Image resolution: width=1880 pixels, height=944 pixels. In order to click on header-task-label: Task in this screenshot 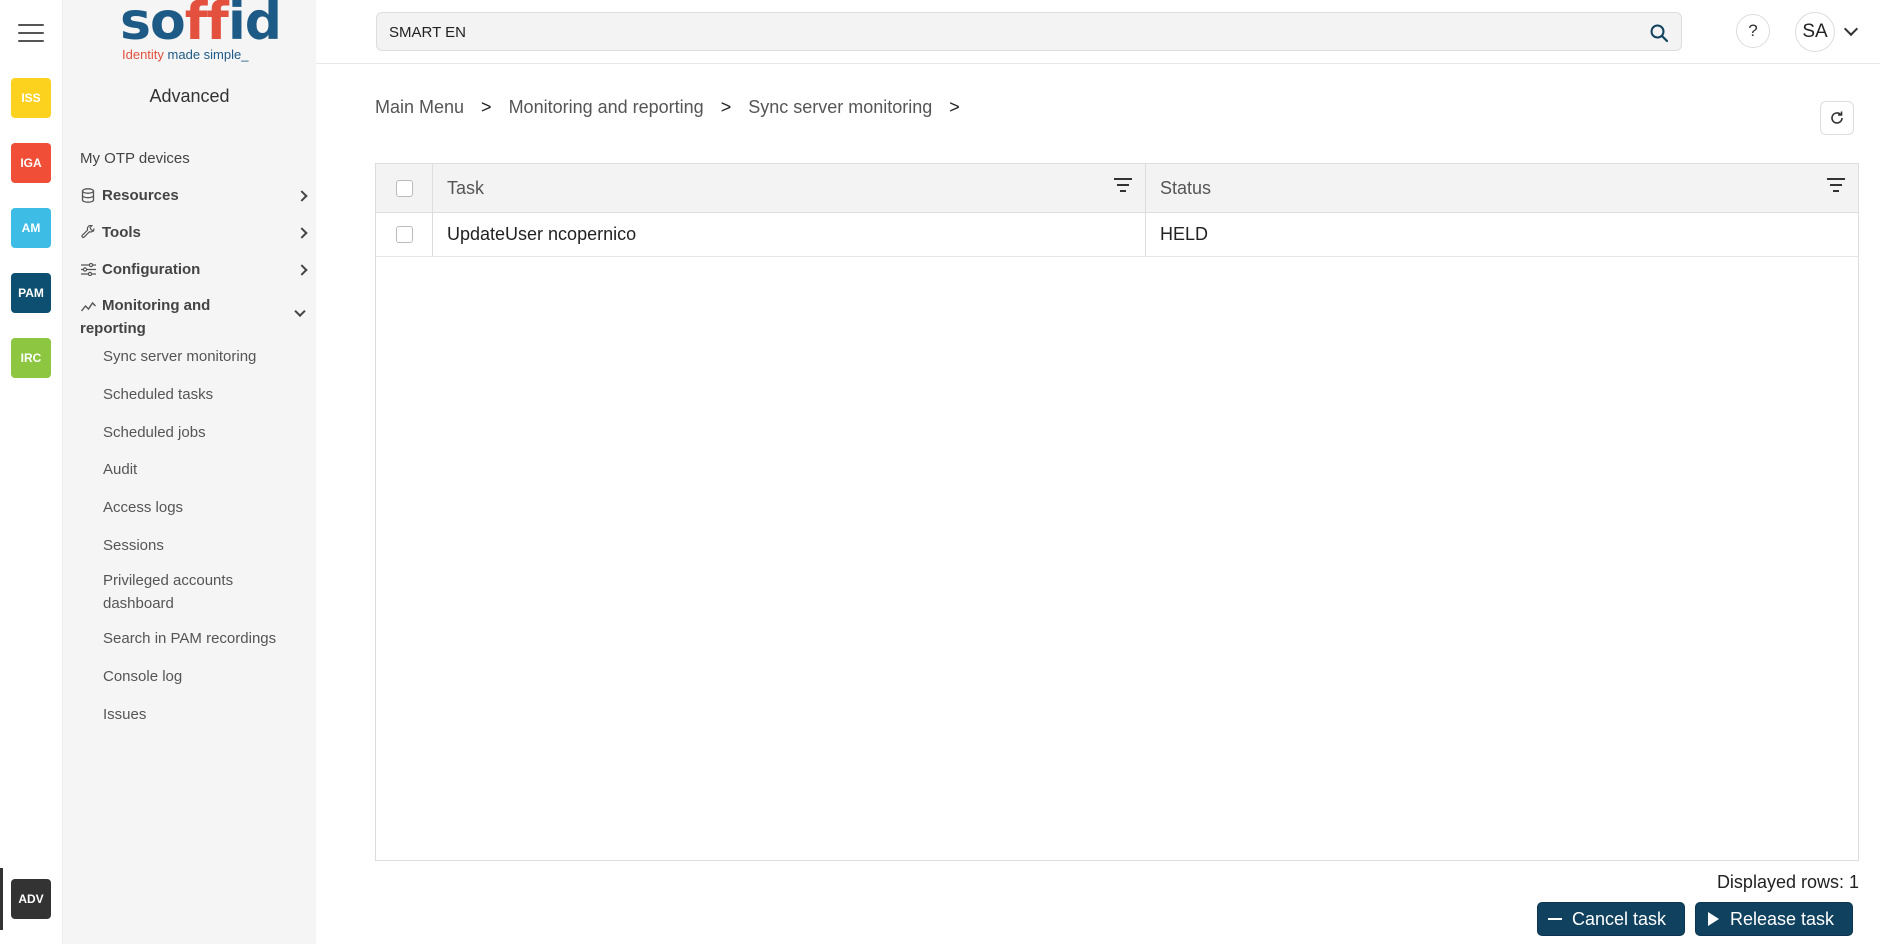, I will do `click(466, 187)`.